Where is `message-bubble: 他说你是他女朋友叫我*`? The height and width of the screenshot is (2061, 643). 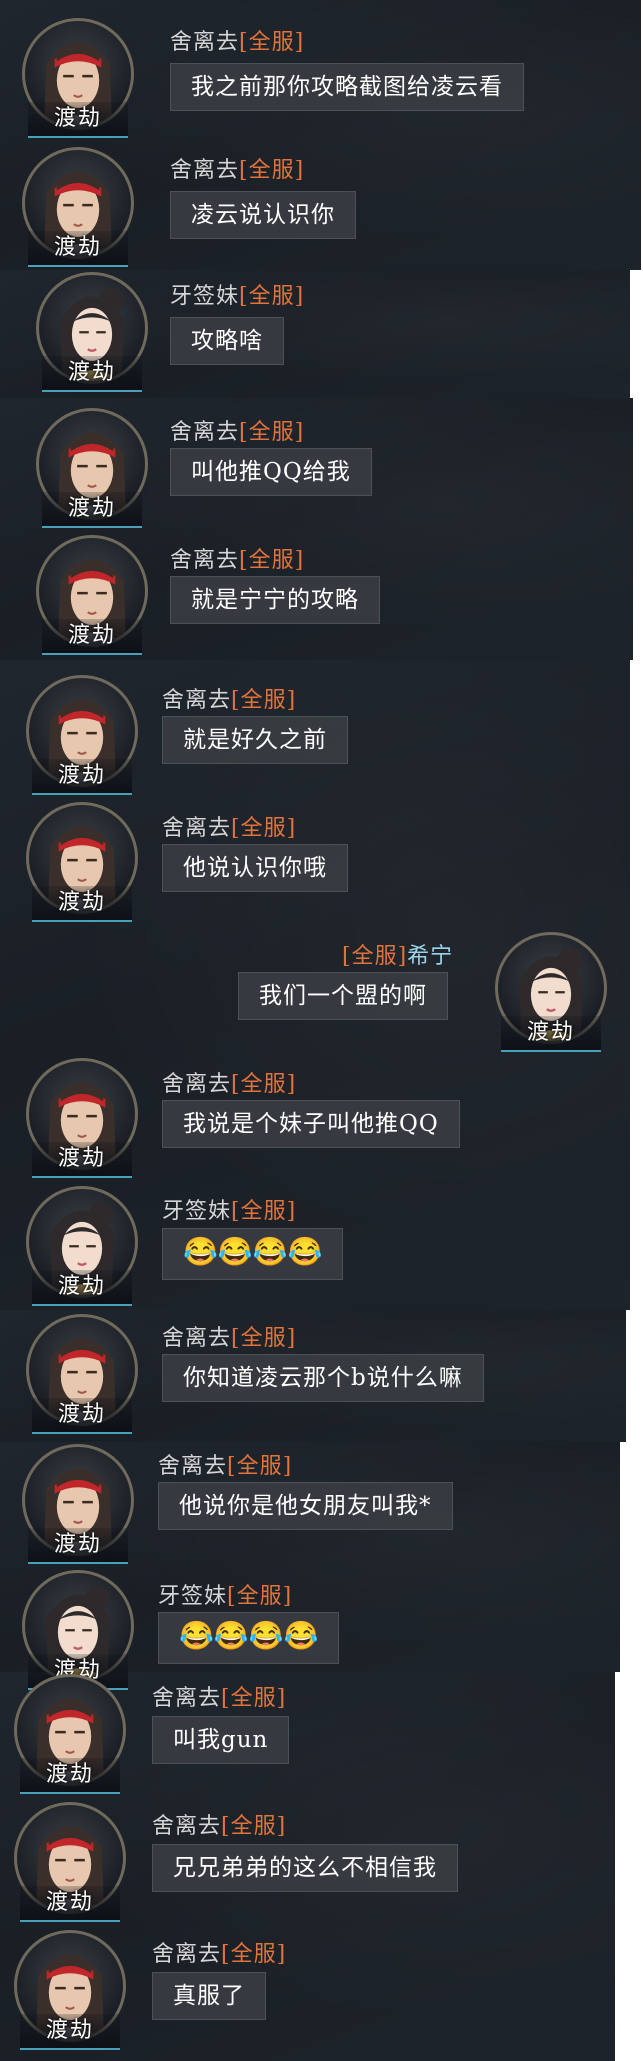
message-bubble: 他说你是他女朋友叫我* is located at coordinates (305, 1506).